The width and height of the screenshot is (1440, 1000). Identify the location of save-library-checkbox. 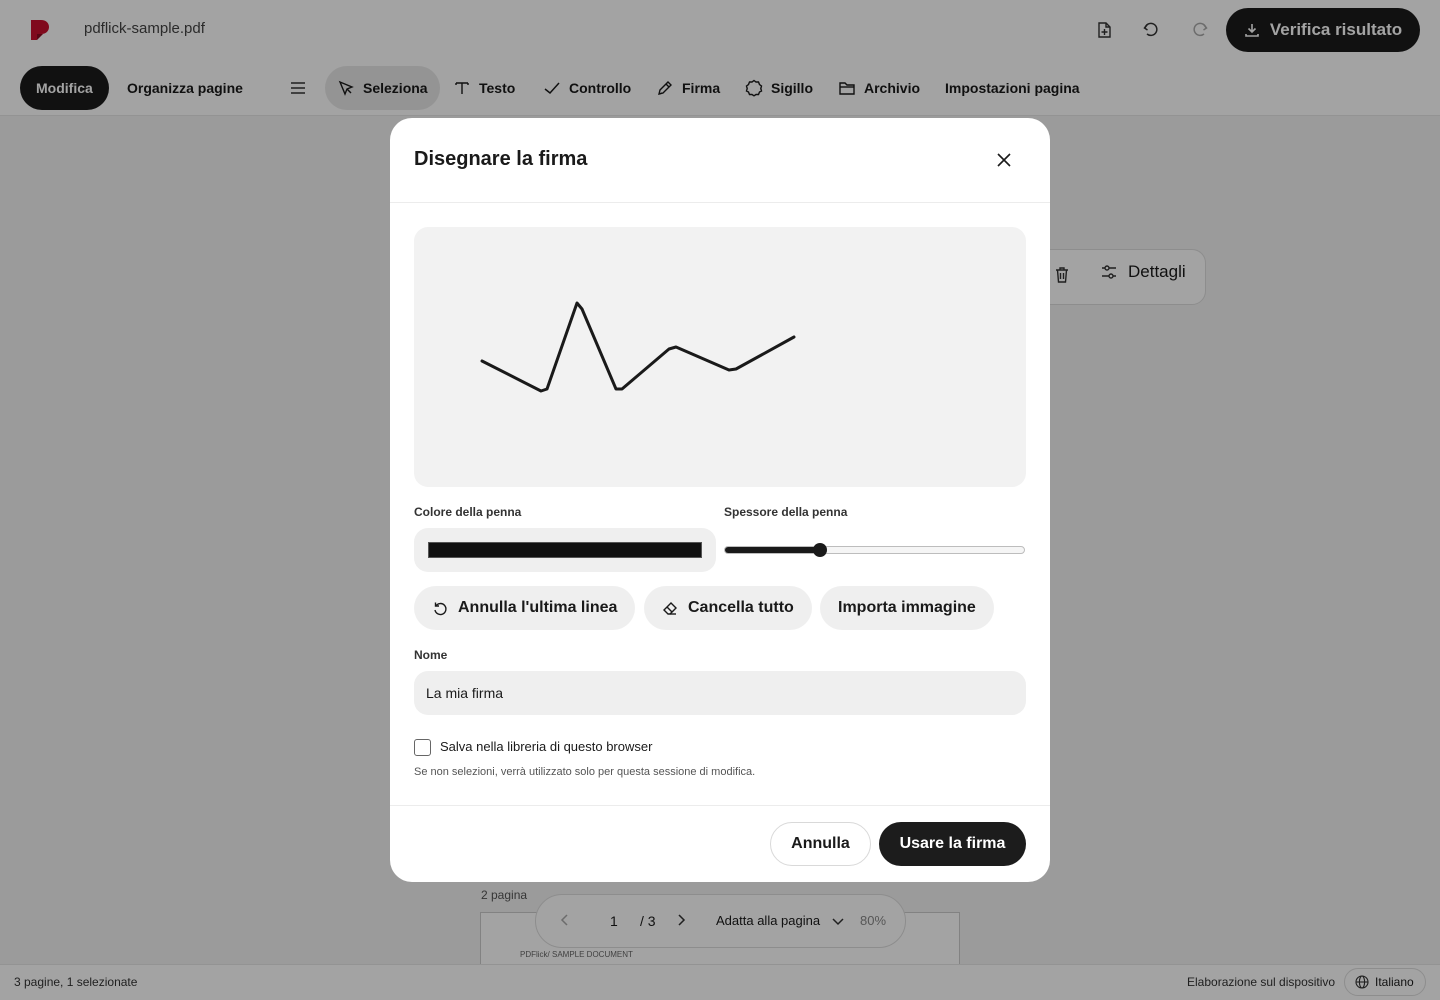
(422, 747).